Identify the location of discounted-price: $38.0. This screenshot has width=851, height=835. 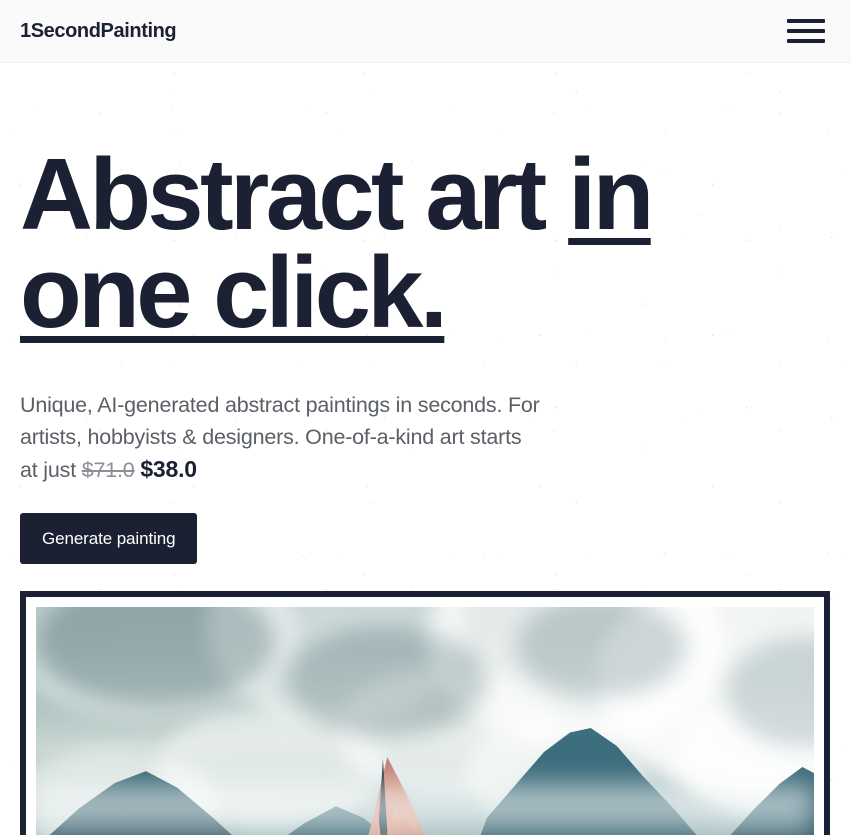
(168, 468).